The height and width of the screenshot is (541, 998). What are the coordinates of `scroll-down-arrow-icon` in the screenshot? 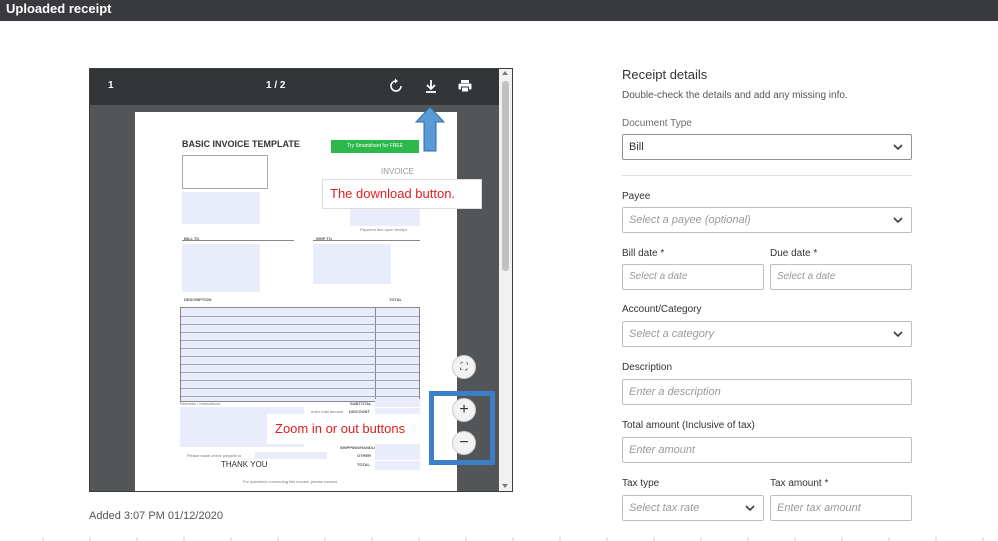 It's located at (505, 486).